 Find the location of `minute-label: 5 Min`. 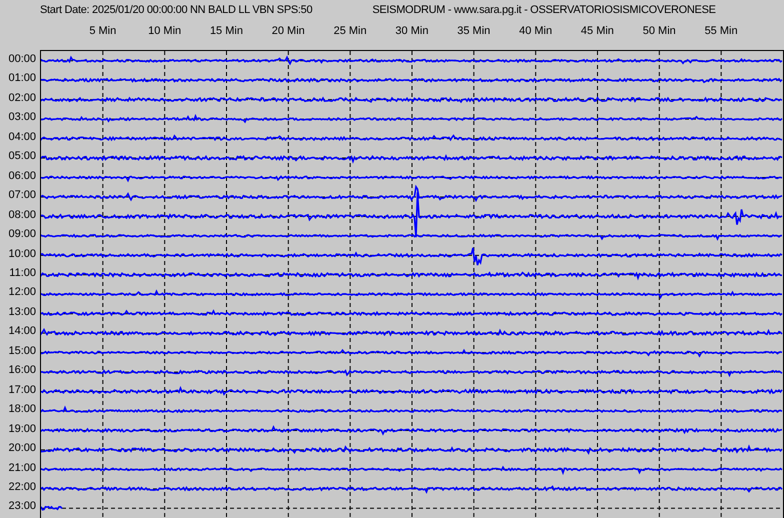

minute-label: 5 Min is located at coordinates (103, 30).